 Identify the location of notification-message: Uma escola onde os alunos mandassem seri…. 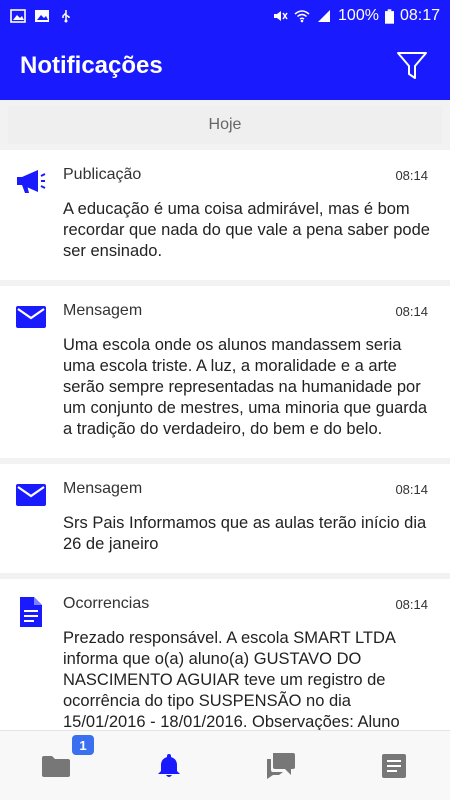
(245, 387).